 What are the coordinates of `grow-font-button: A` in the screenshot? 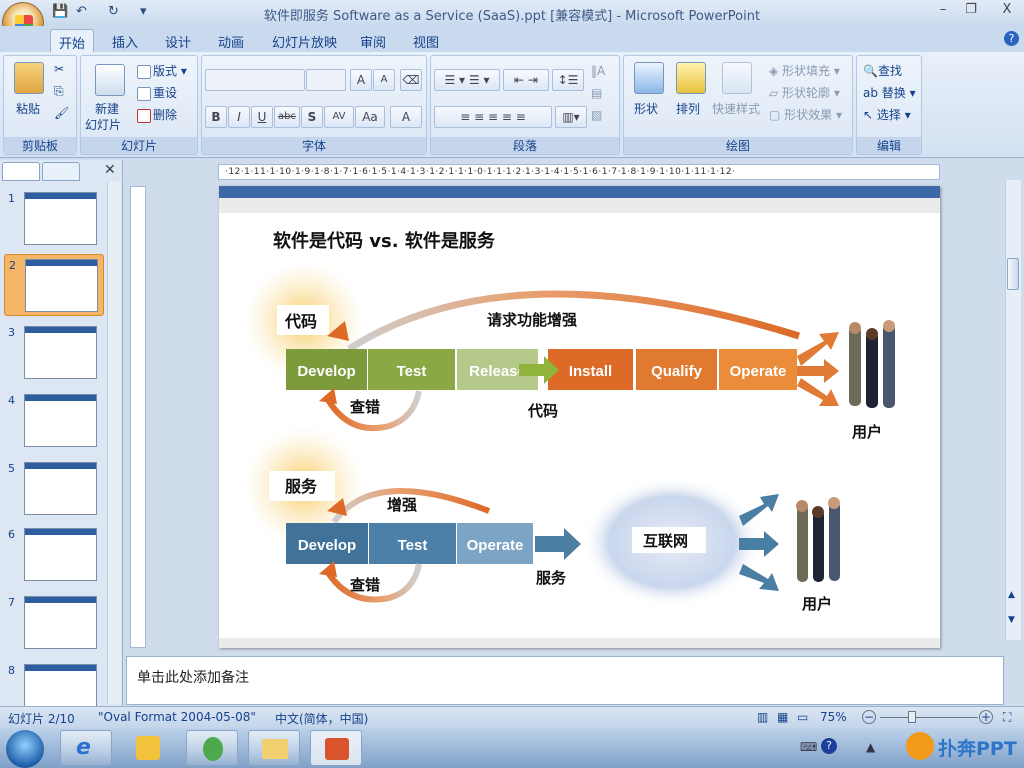 It's located at (361, 80).